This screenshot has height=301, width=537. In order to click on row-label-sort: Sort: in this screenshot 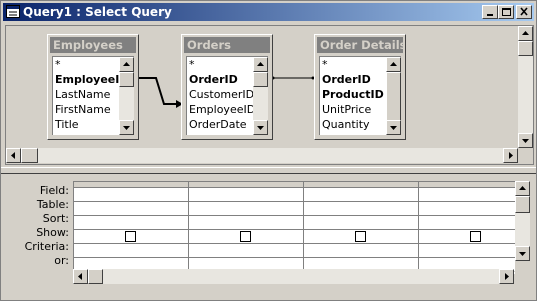, I will do `click(55, 218)`.